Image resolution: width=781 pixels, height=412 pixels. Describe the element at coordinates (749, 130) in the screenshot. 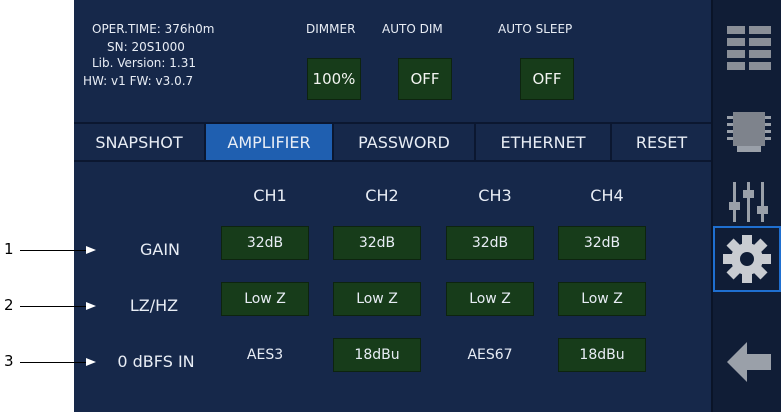

I see `chip-icon` at that location.